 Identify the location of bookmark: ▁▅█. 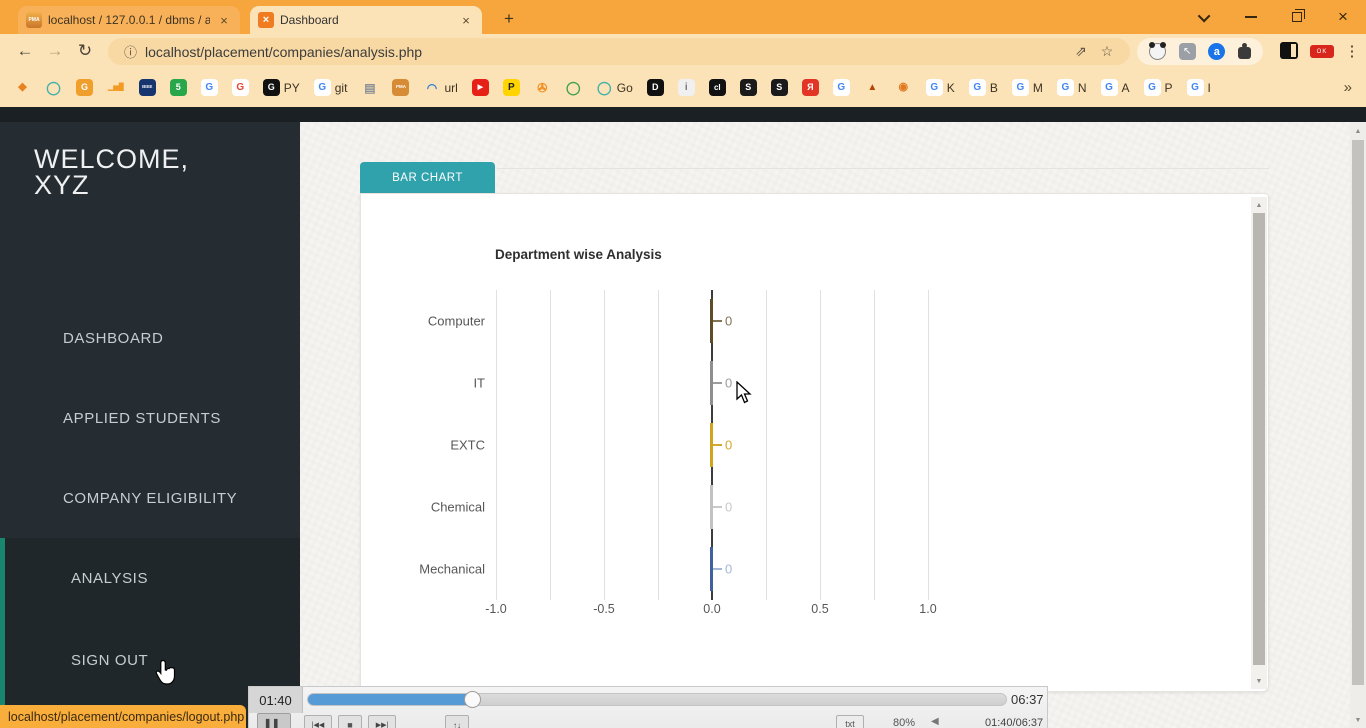
(116, 87).